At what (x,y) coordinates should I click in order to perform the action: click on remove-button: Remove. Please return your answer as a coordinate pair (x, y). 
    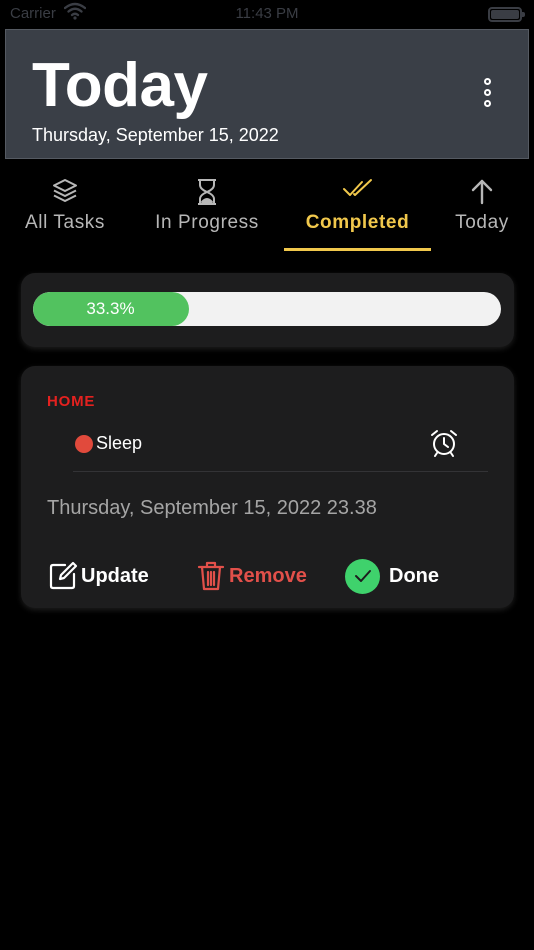
    Looking at the image, I should click on (251, 576).